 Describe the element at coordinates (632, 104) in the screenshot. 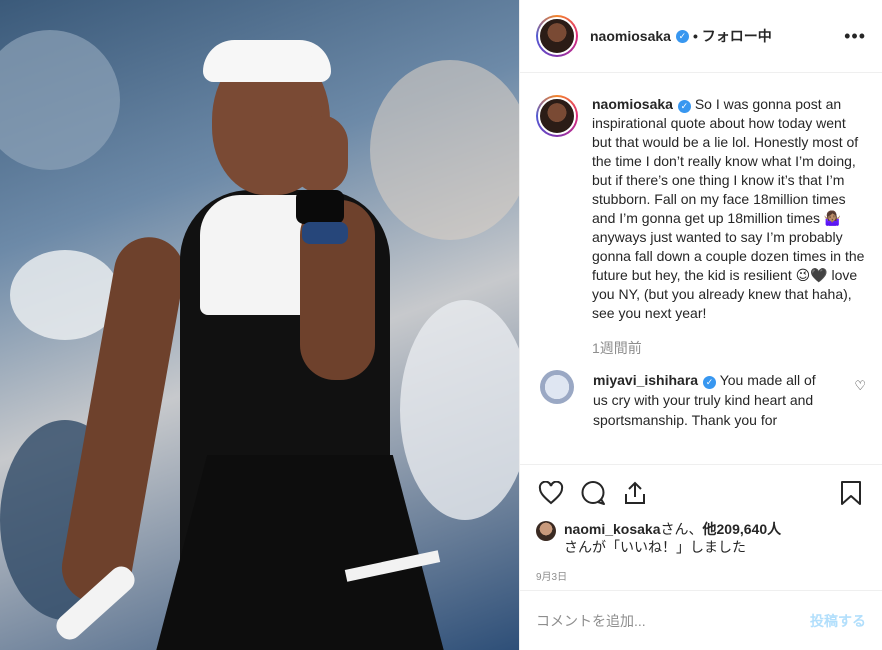

I see `caption-username: naomiosaka` at that location.